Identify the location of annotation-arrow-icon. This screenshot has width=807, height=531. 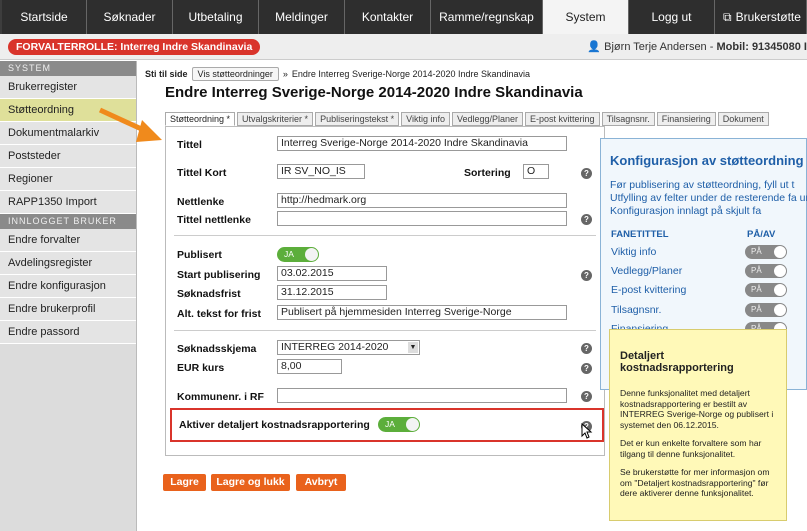
(130, 124).